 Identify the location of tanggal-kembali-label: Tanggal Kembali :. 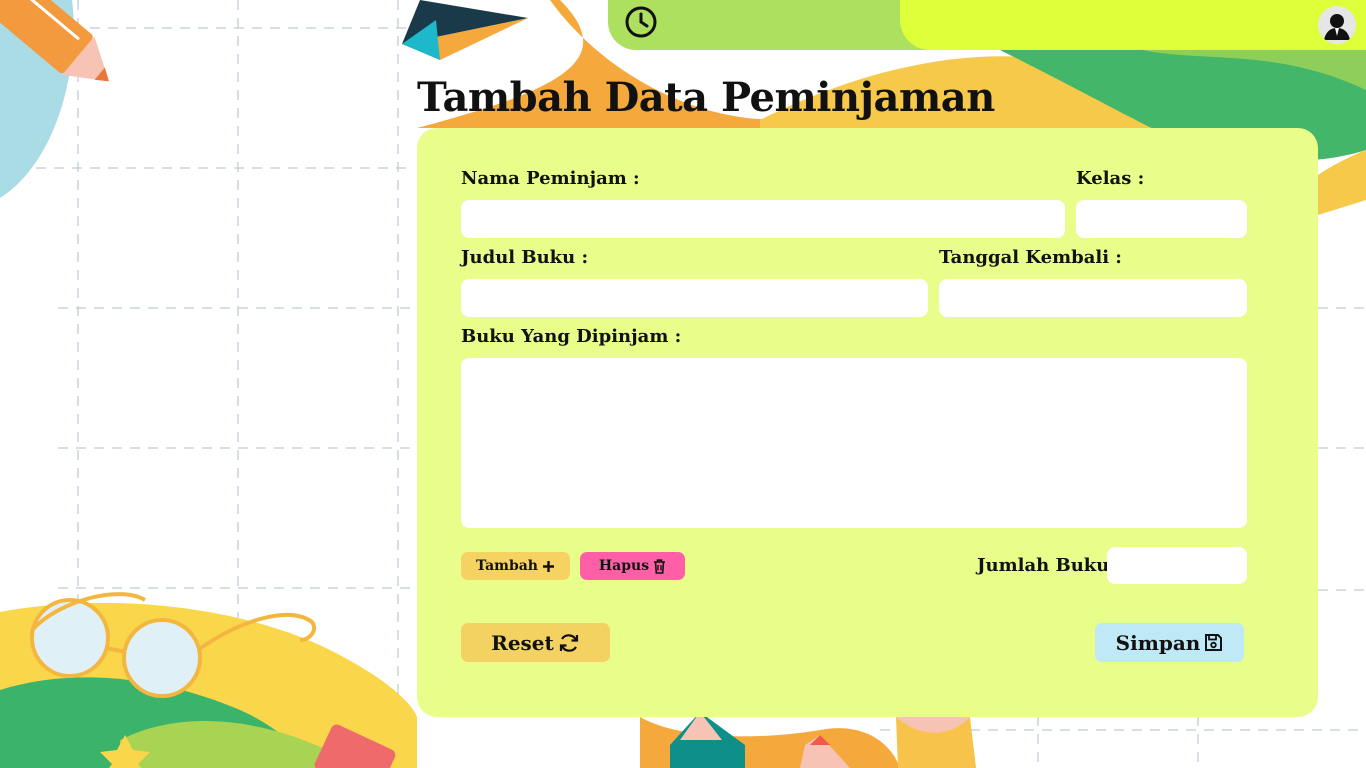
(1030, 257).